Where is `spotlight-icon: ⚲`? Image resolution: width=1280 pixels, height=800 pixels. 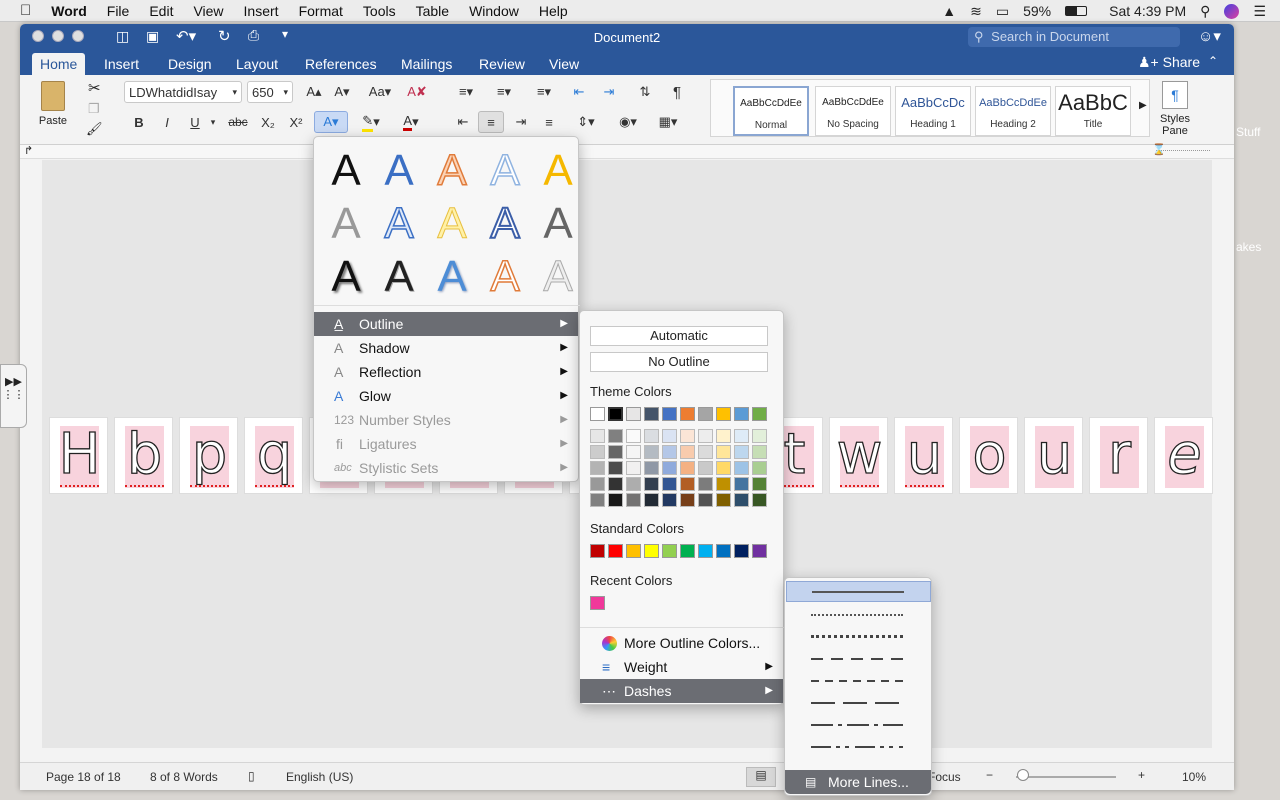 spotlight-icon: ⚲ is located at coordinates (1205, 11).